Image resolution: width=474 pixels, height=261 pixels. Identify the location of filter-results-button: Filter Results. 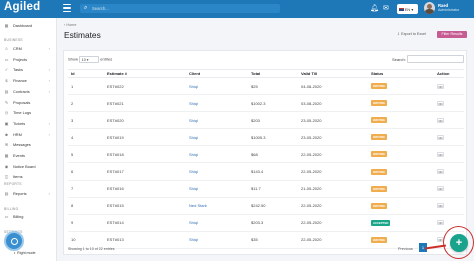
(452, 34).